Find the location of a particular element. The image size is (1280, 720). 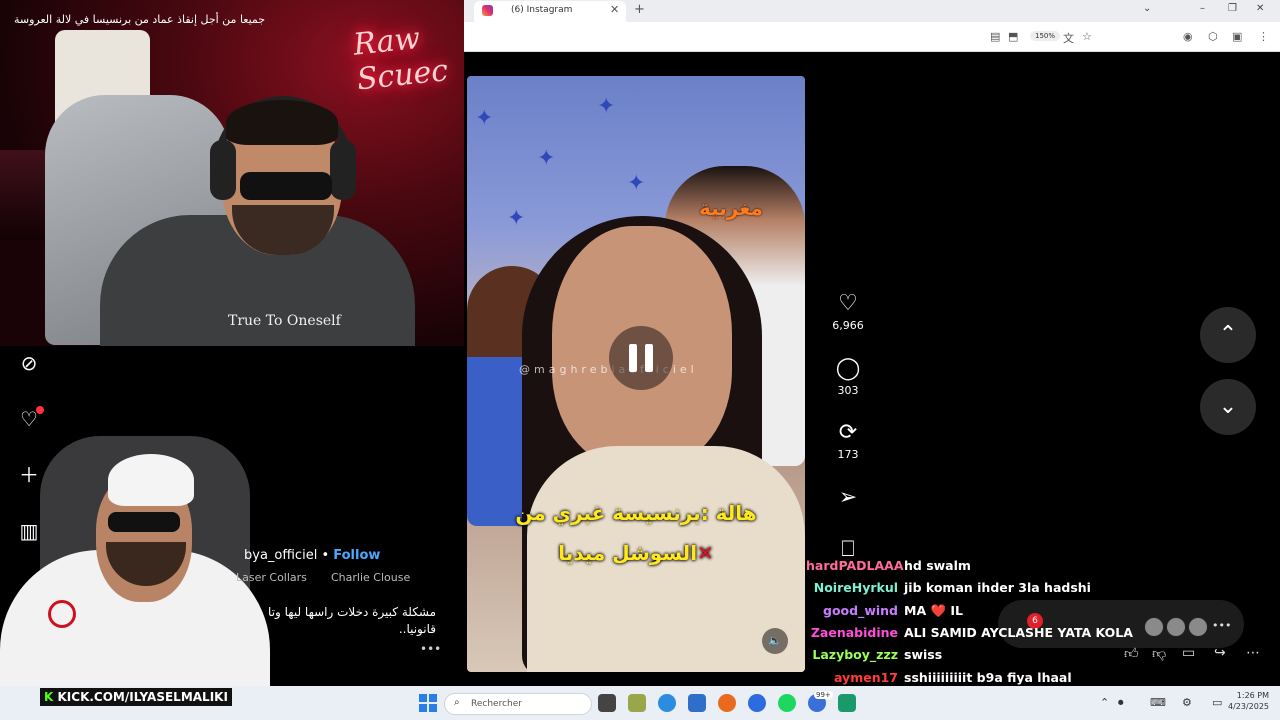

reader-mode-icon: ▤ is located at coordinates (995, 36).